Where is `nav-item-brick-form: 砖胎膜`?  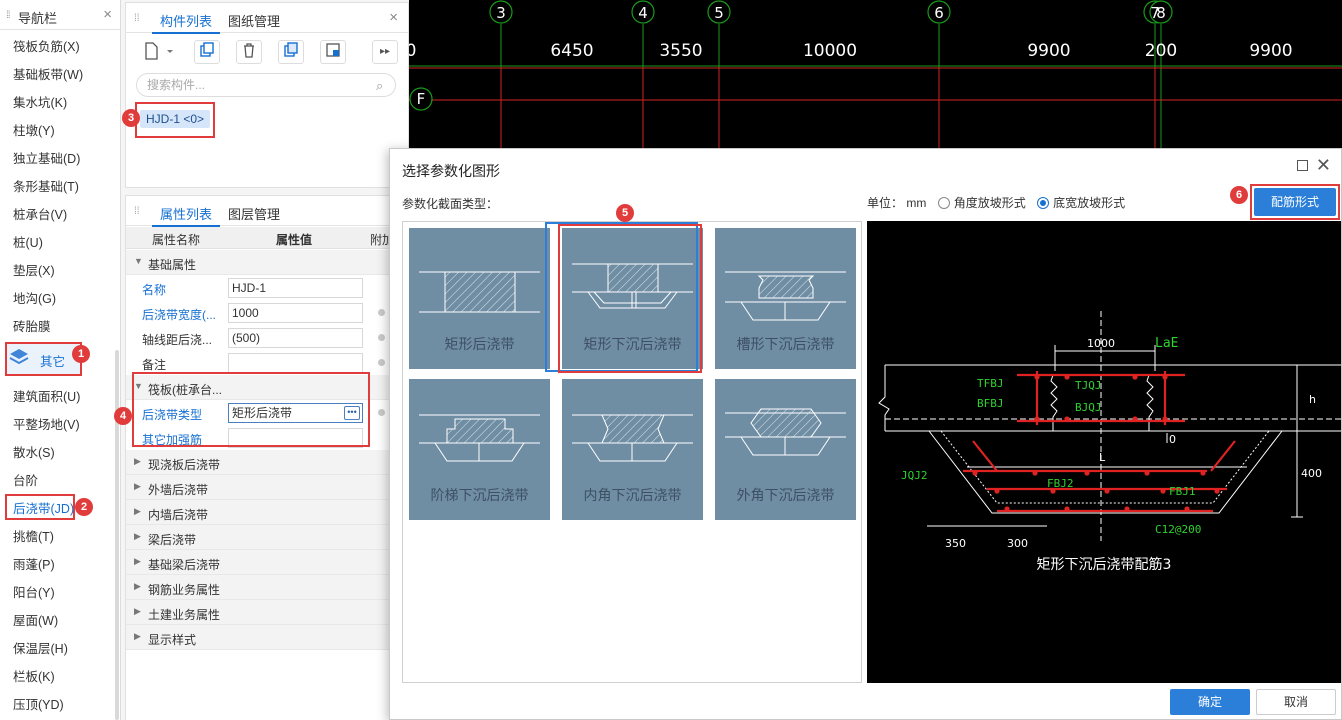 nav-item-brick-form: 砖胎膜 is located at coordinates (32, 325).